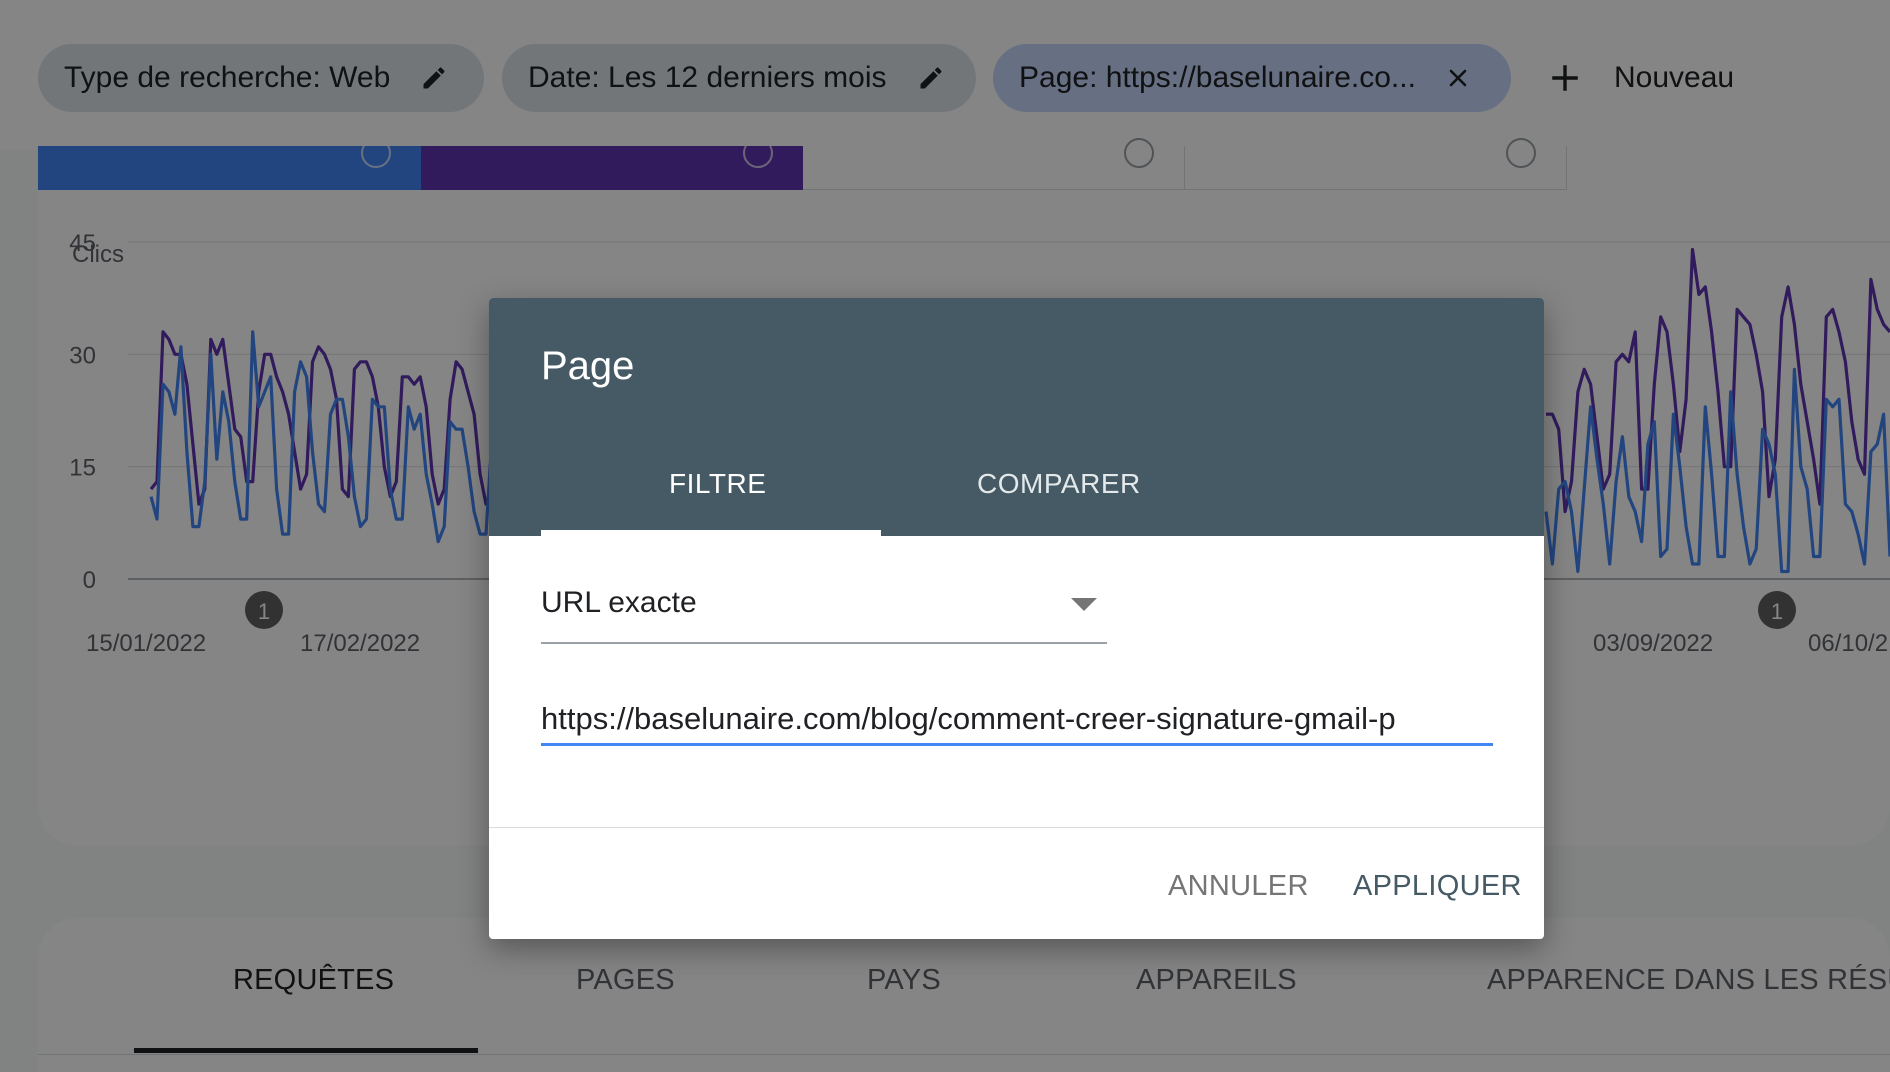 Image resolution: width=1890 pixels, height=1072 pixels. What do you see at coordinates (717, 484) in the screenshot?
I see `tab-filter: FILTRE` at bounding box center [717, 484].